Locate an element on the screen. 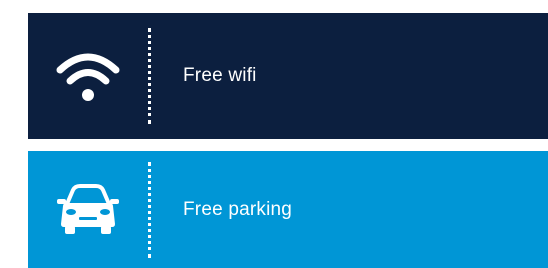  wifi-icon is located at coordinates (88, 77).